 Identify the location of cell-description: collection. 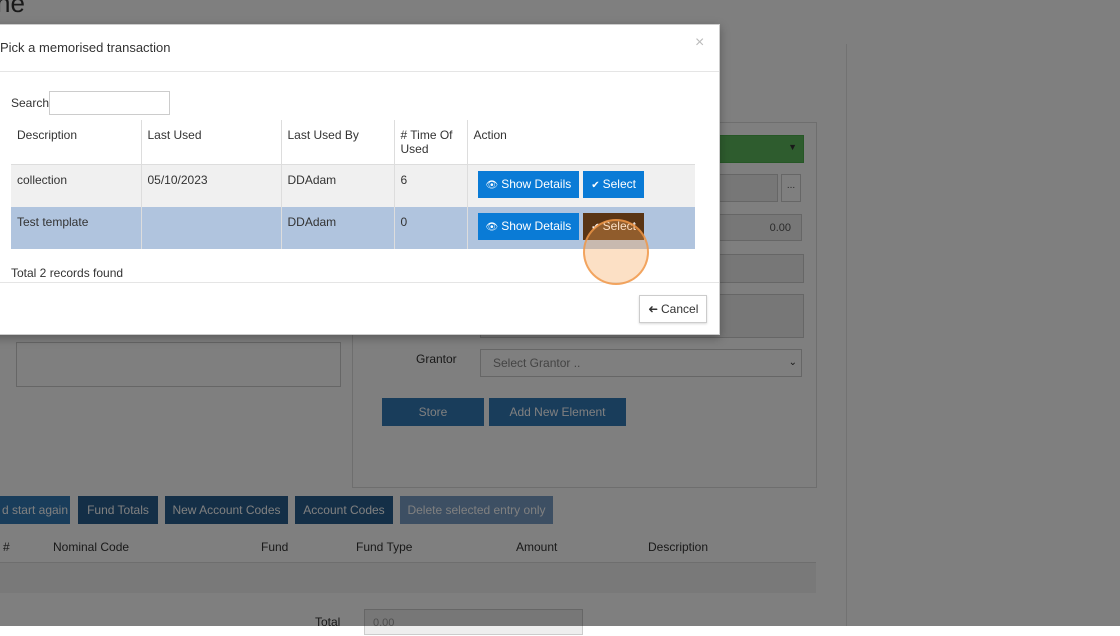
(76, 185).